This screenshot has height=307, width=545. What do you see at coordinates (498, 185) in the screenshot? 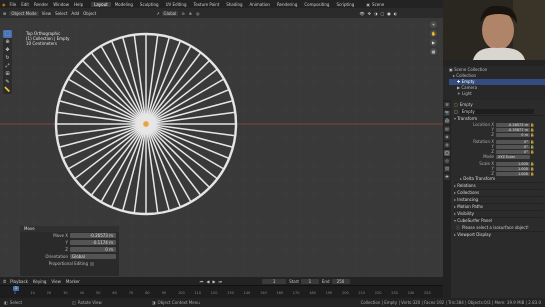
I see `panel-relations: Relations` at bounding box center [498, 185].